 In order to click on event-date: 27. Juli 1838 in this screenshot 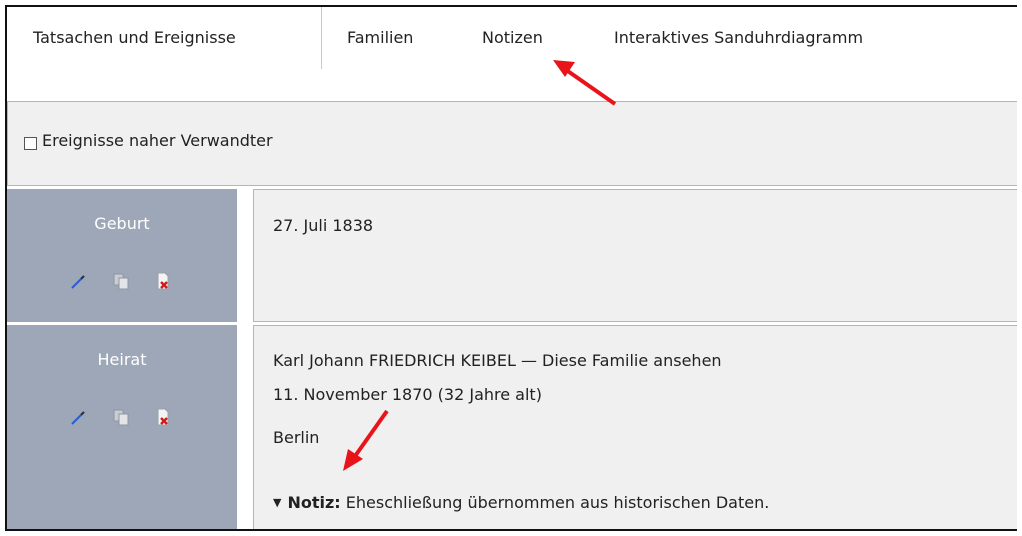, I will do `click(323, 225)`.